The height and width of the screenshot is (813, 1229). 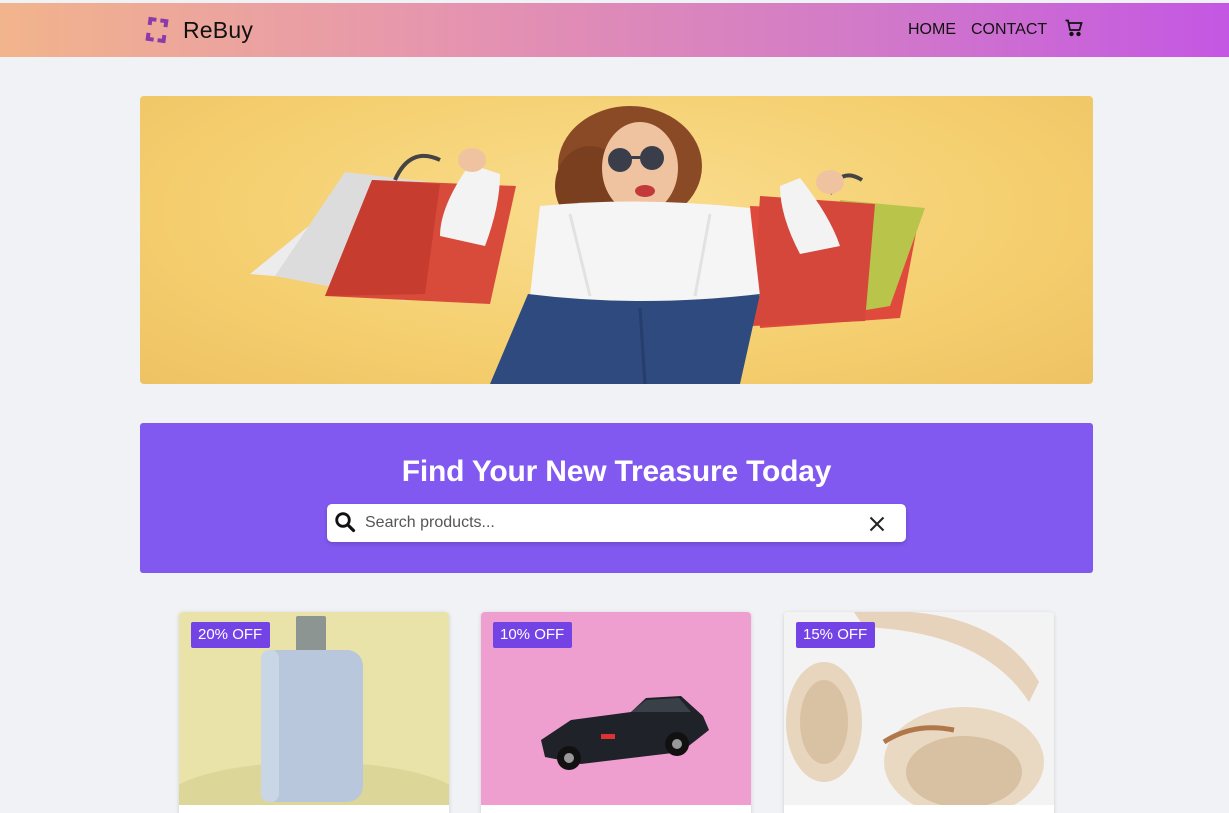 I want to click on nav-links: HOME CONTACT, so click(x=996, y=30).